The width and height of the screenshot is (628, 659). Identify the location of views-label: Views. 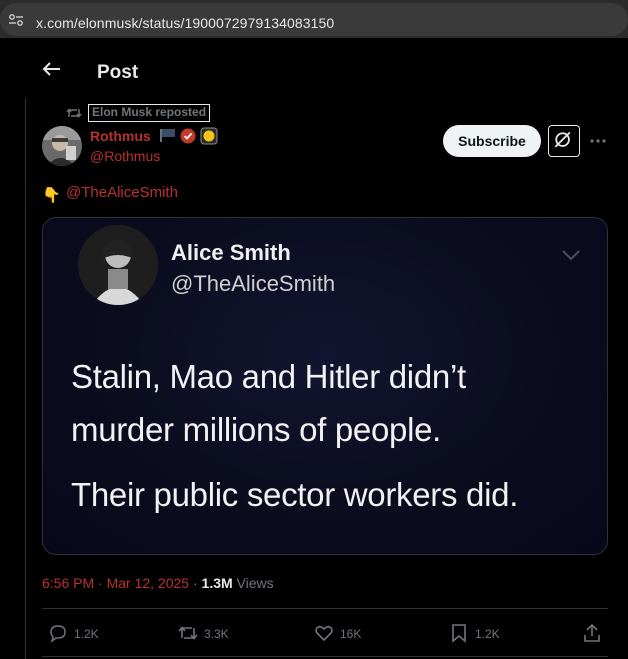
(253, 583).